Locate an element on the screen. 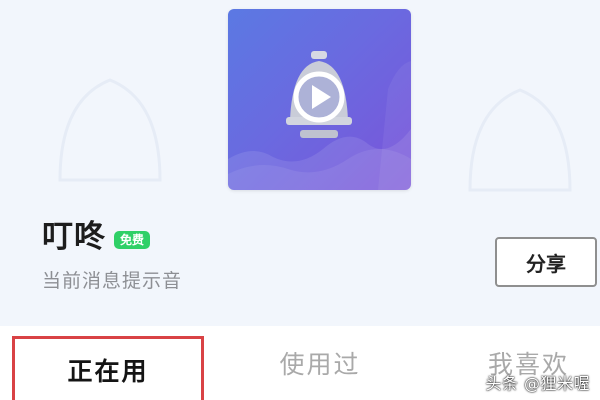 The width and height of the screenshot is (600, 400). tab-in-use: 正在用 is located at coordinates (108, 368).